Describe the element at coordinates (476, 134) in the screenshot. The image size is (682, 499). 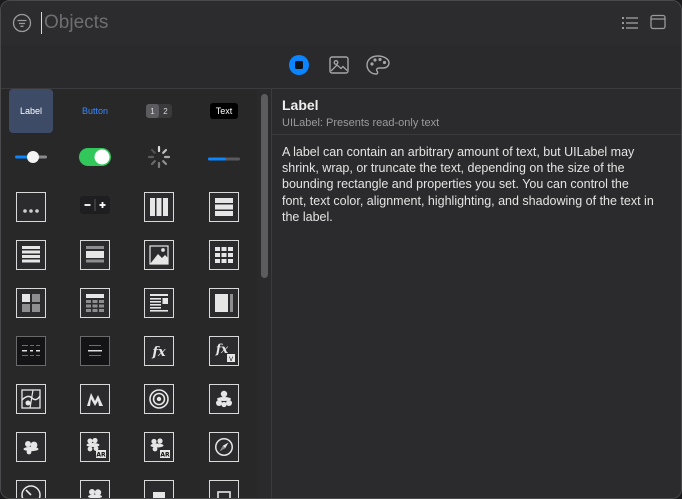
I see `detail-separator` at that location.